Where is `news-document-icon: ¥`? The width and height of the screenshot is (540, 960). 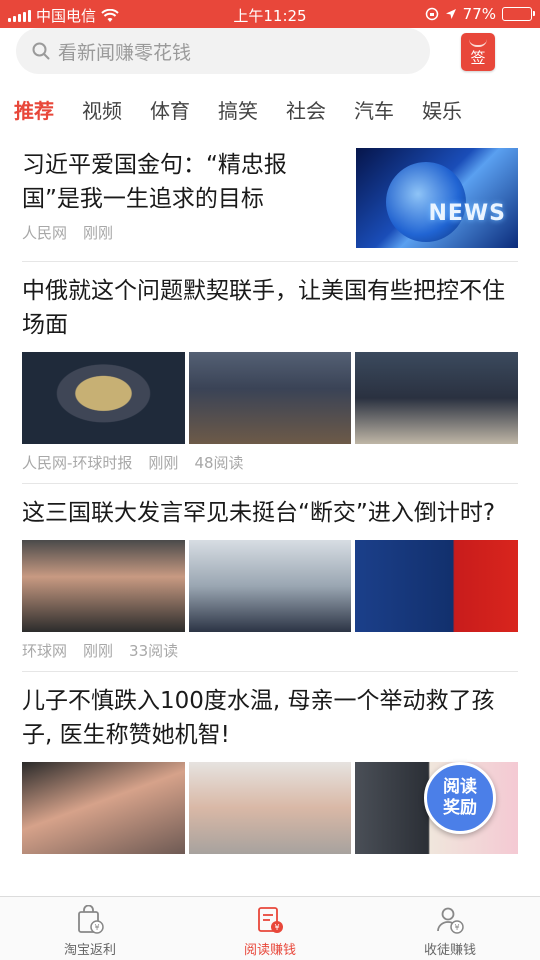 news-document-icon: ¥ is located at coordinates (270, 920).